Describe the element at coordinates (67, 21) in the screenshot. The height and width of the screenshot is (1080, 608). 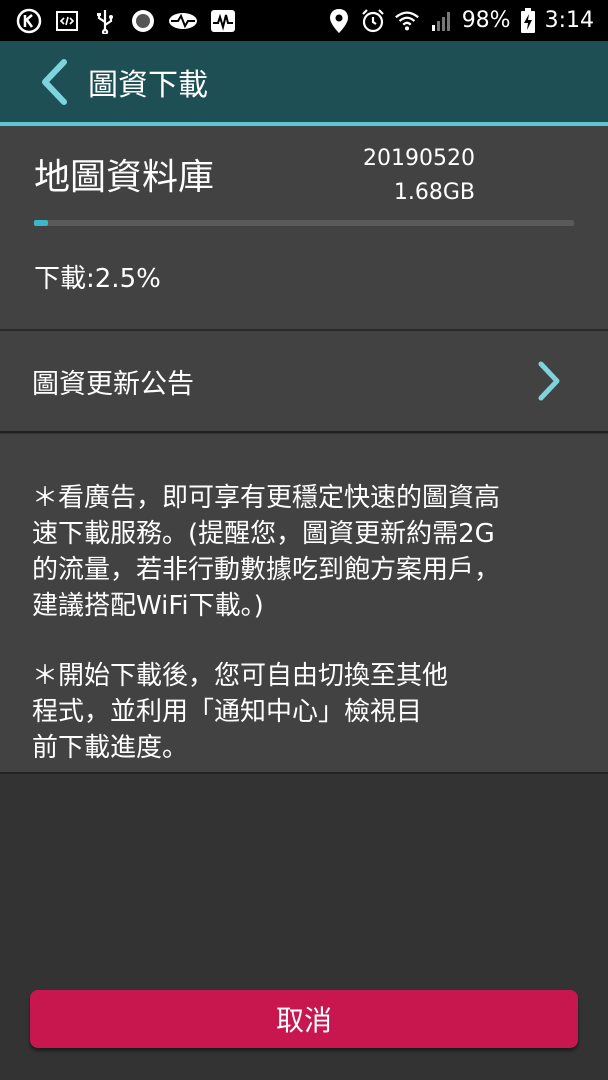
I see `code-icon` at that location.